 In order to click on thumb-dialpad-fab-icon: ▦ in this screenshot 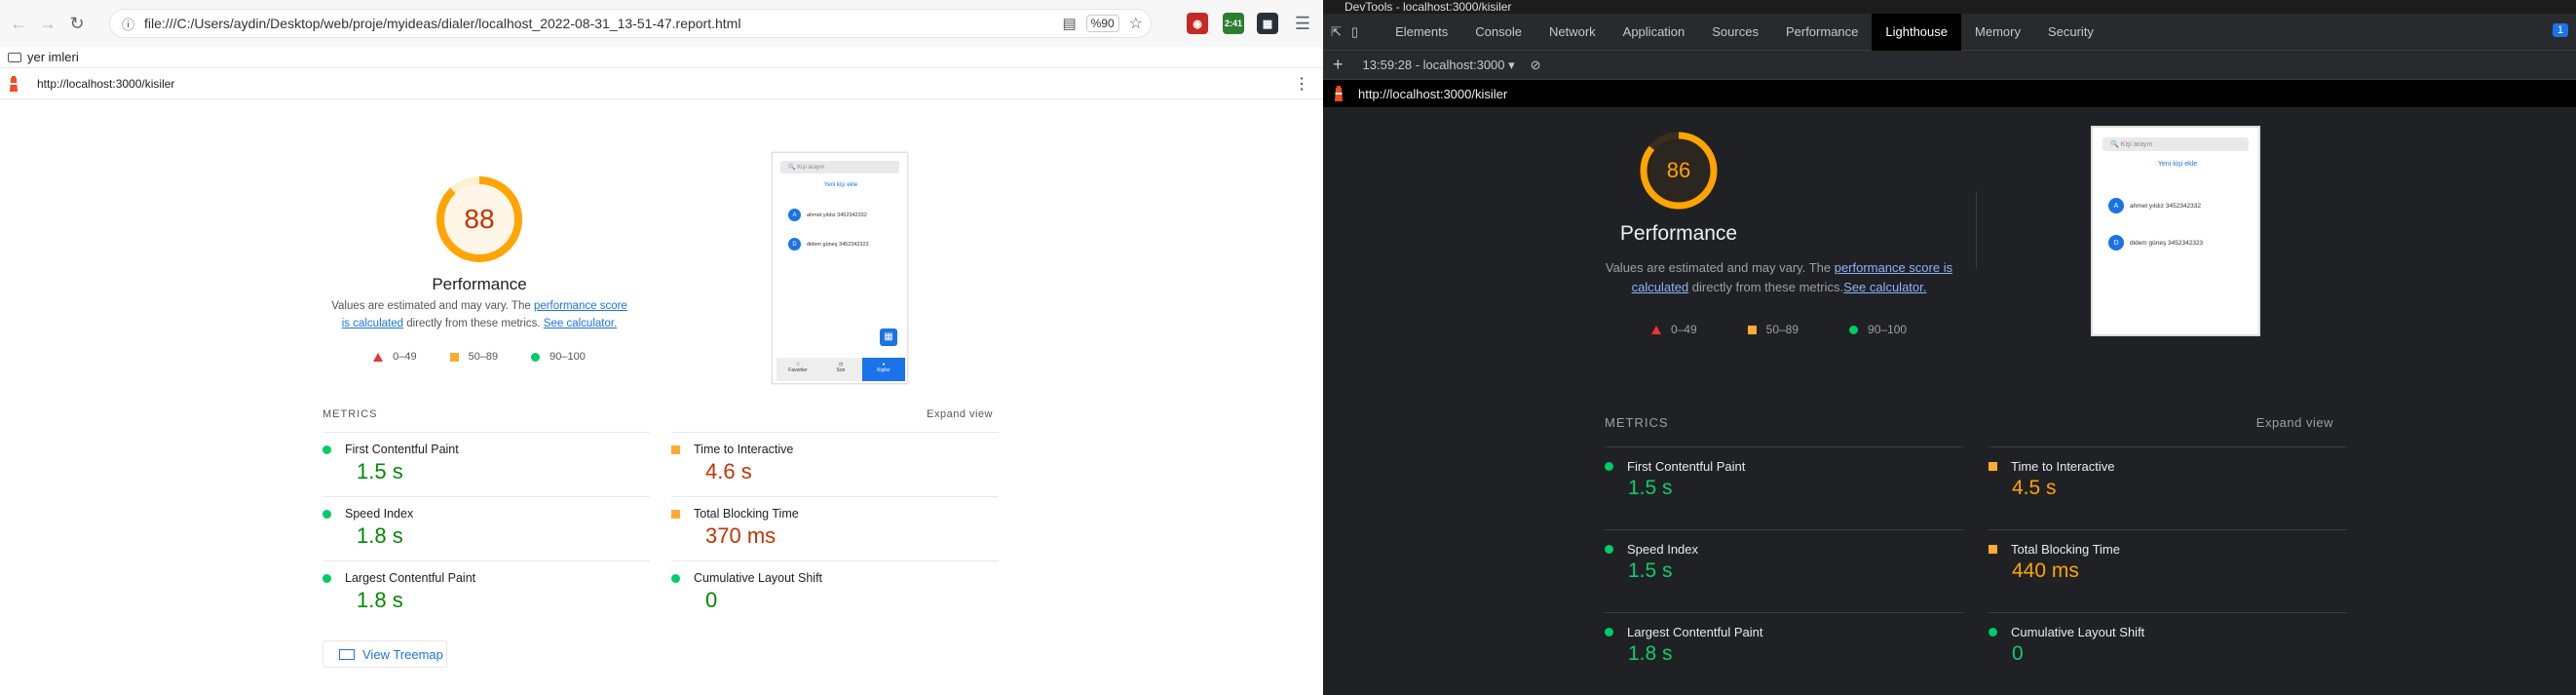, I will do `click(888, 337)`.